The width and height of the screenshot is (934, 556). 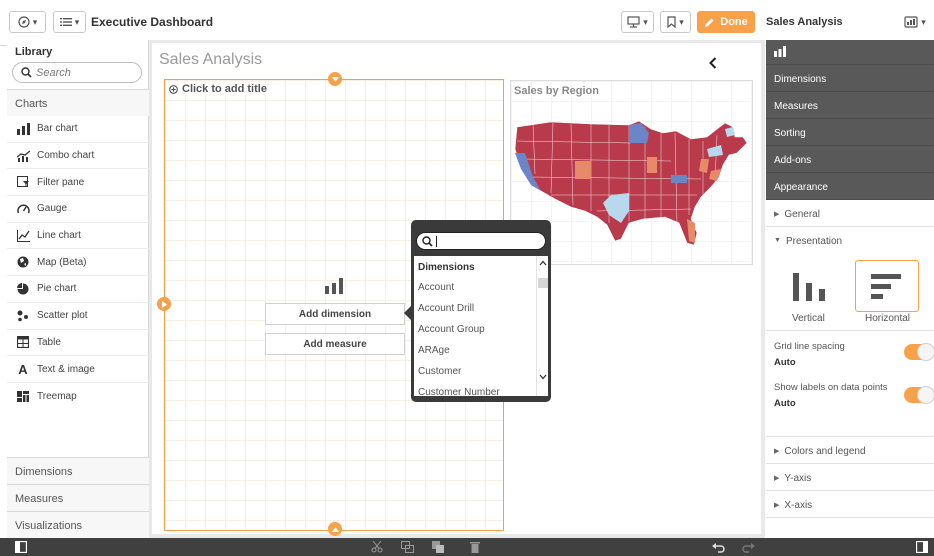 I want to click on orientation-vertical-option, so click(x=810, y=286).